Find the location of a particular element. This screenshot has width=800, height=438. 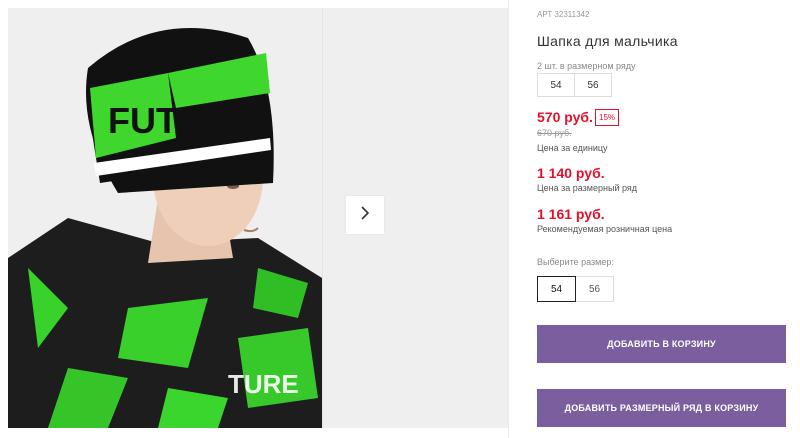

discount-badge: 15% is located at coordinates (607, 117).